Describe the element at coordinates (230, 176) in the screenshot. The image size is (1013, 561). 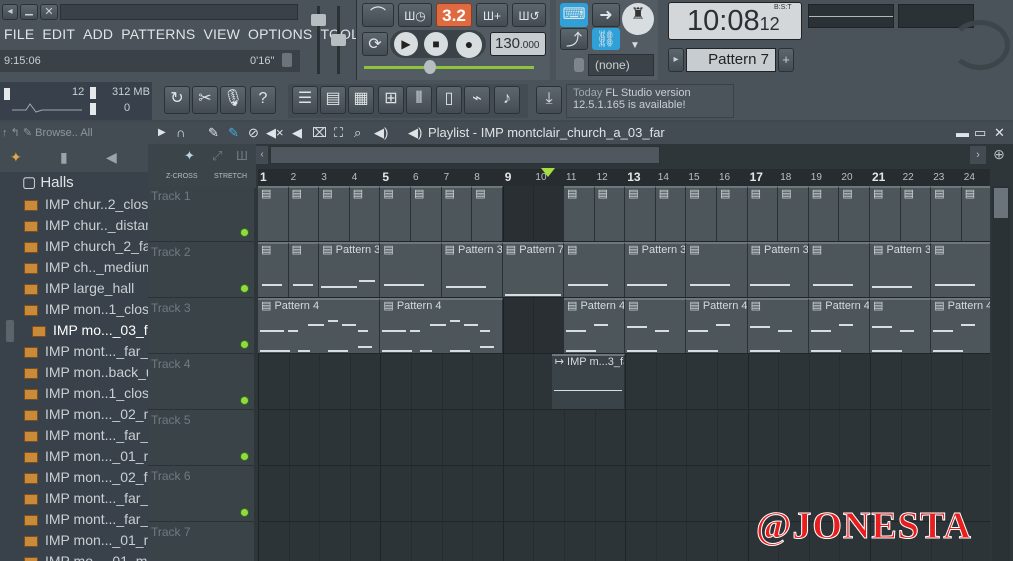
I see `stretch-label: STRETCH` at that location.